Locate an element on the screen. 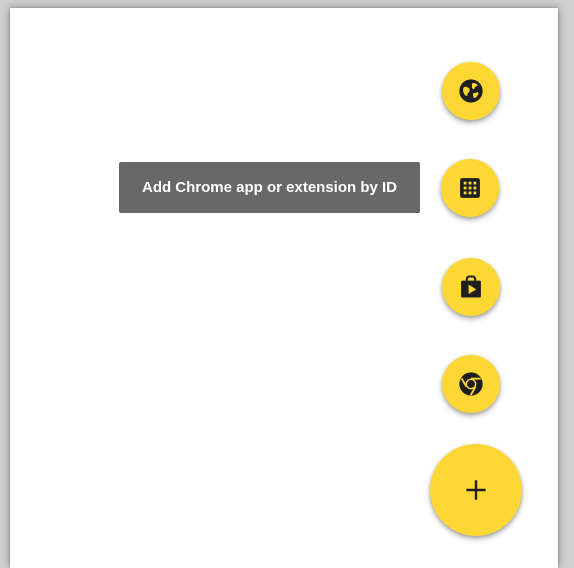  chrome-icon is located at coordinates (471, 384).